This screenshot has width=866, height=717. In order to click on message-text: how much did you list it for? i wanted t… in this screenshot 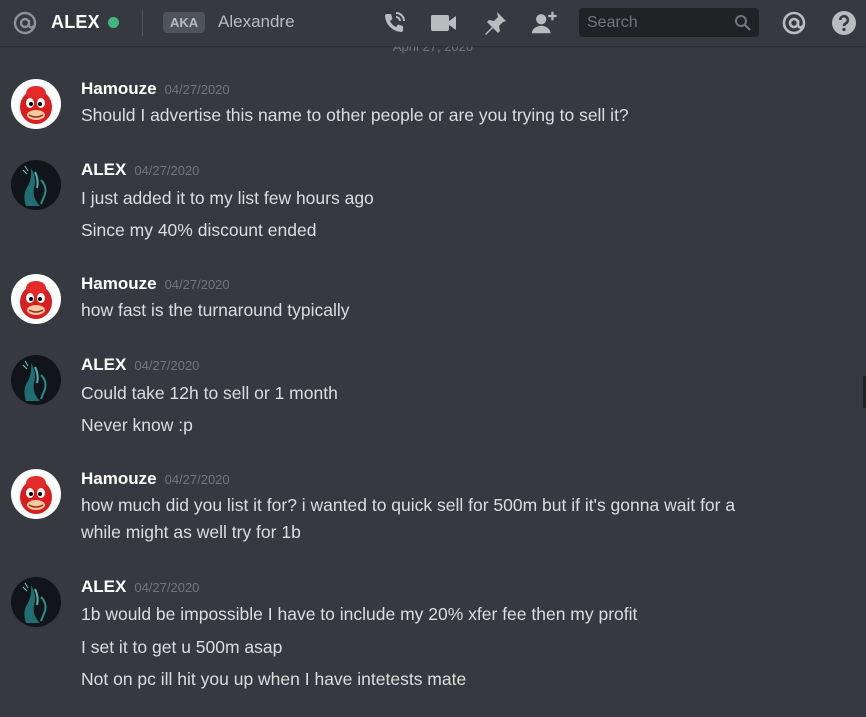, I will do `click(408, 505)`.